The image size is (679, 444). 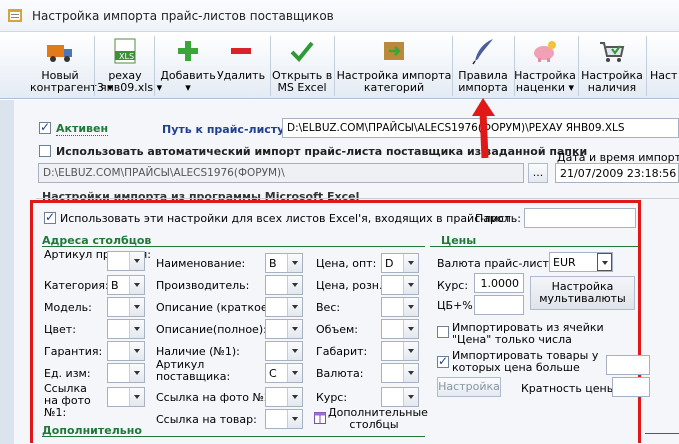 I want to click on combo-rate, so click(x=400, y=397).